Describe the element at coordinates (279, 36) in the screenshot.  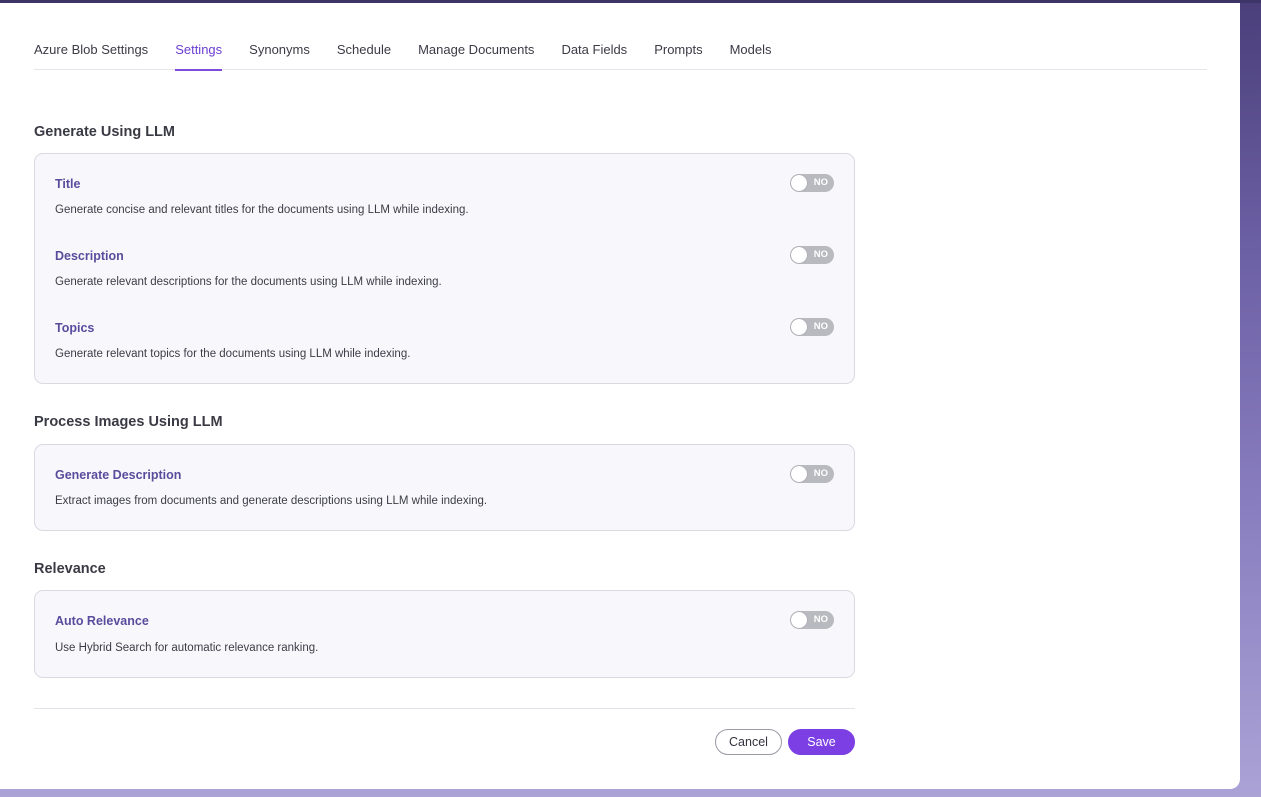
I see `tab-synonyms: Synonyms` at that location.